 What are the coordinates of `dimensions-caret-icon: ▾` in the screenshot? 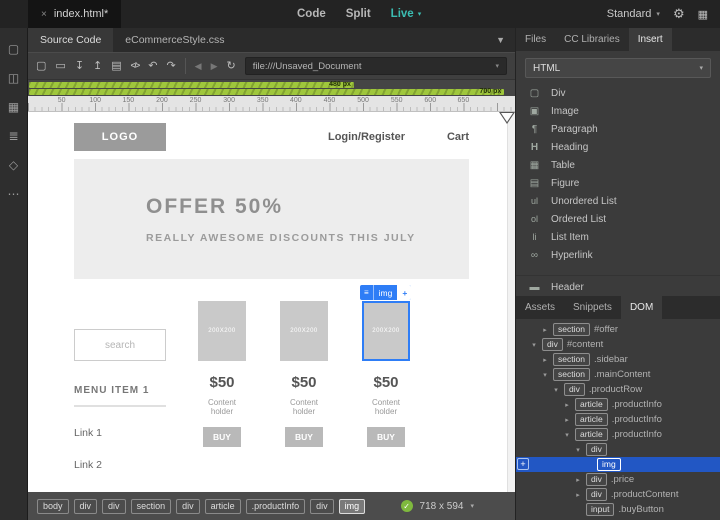 It's located at (472, 506).